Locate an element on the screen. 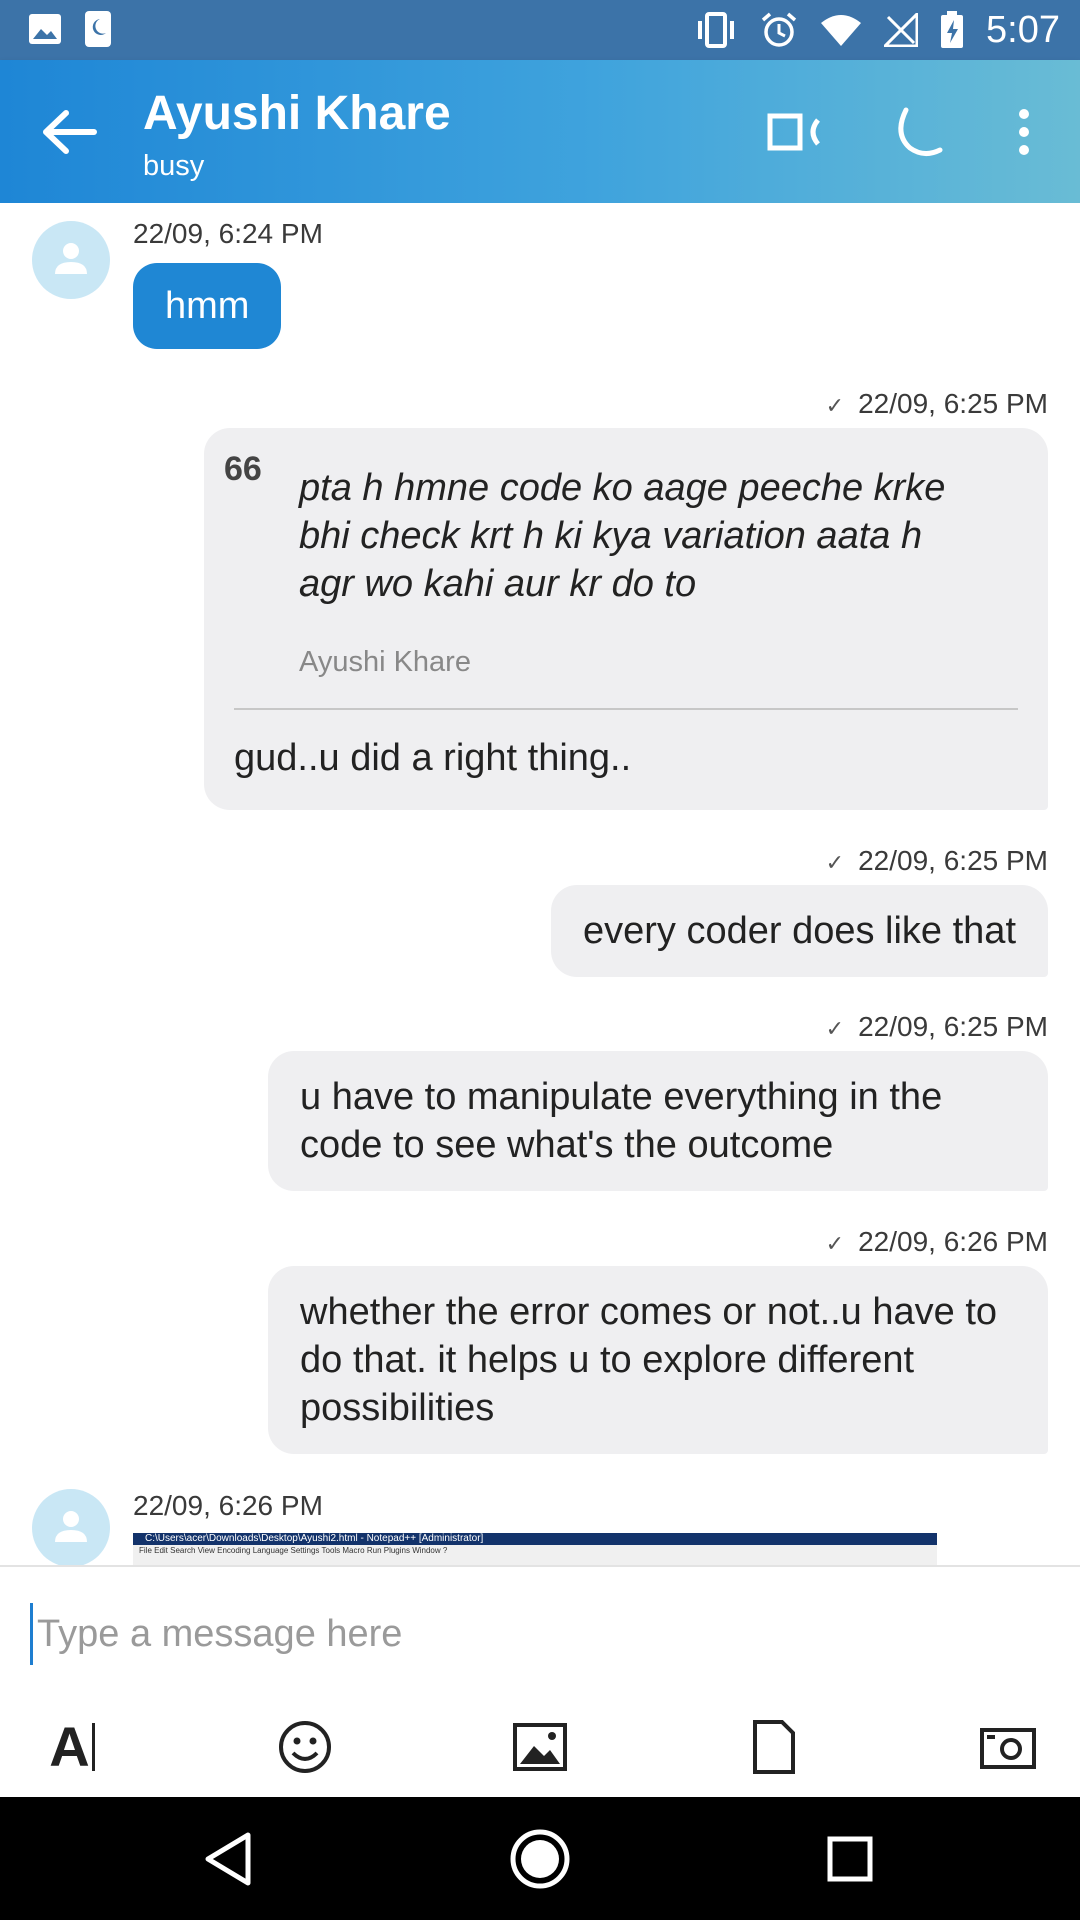  no-sim-icon is located at coordinates (901, 30).